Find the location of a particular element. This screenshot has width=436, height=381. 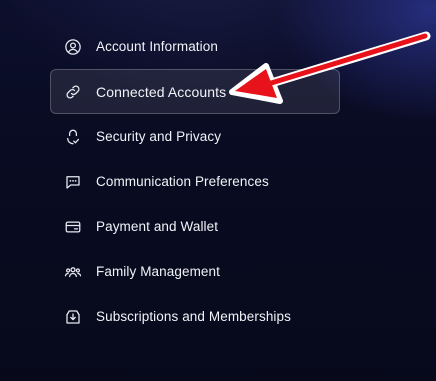

credit-card-icon is located at coordinates (73, 227).